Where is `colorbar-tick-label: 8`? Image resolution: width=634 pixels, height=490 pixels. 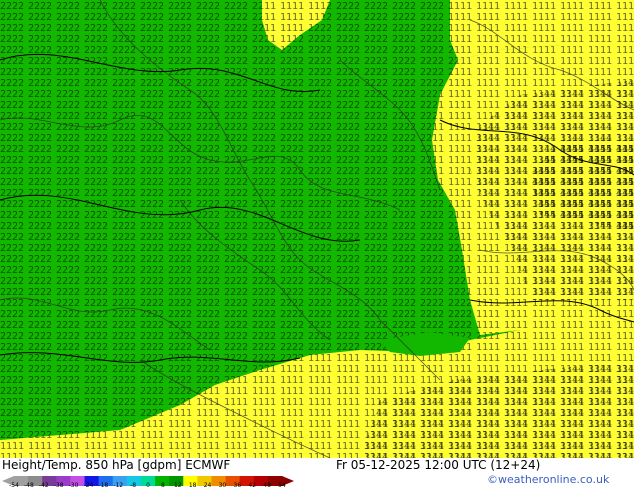
colorbar-tick-label: 8 is located at coordinates (162, 485).